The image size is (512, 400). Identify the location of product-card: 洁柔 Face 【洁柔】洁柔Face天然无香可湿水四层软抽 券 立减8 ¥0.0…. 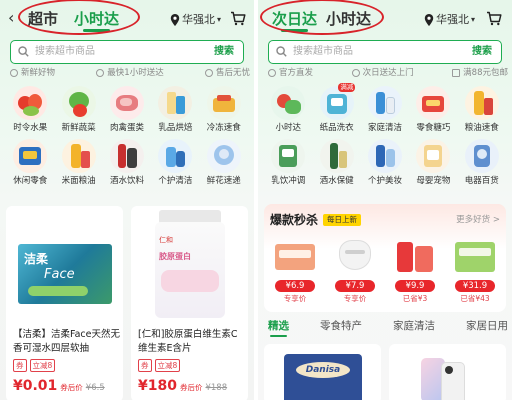
(64, 303).